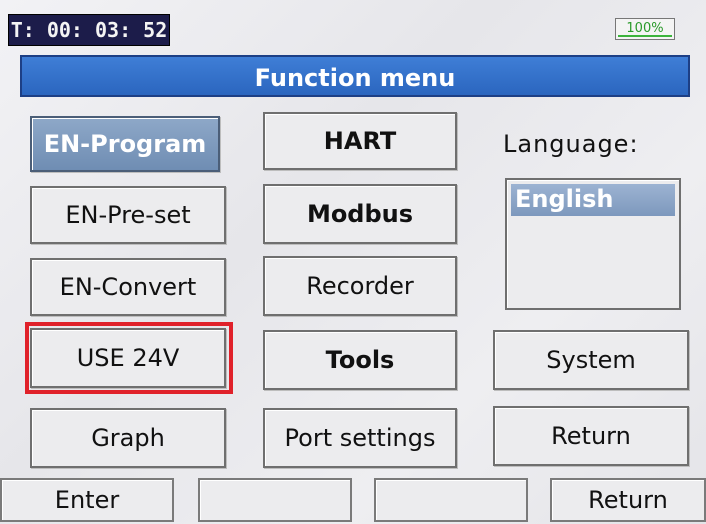  What do you see at coordinates (128, 438) in the screenshot?
I see `graph-button: Graph` at bounding box center [128, 438].